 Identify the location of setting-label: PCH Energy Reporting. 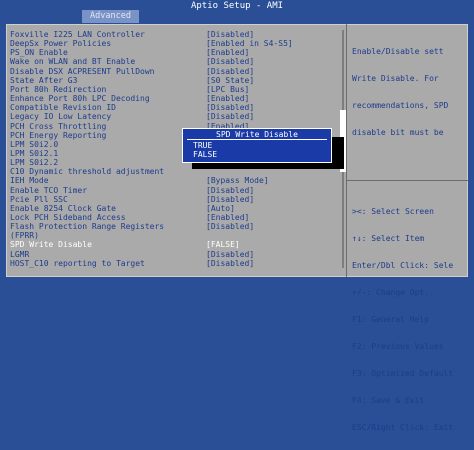
(58, 135).